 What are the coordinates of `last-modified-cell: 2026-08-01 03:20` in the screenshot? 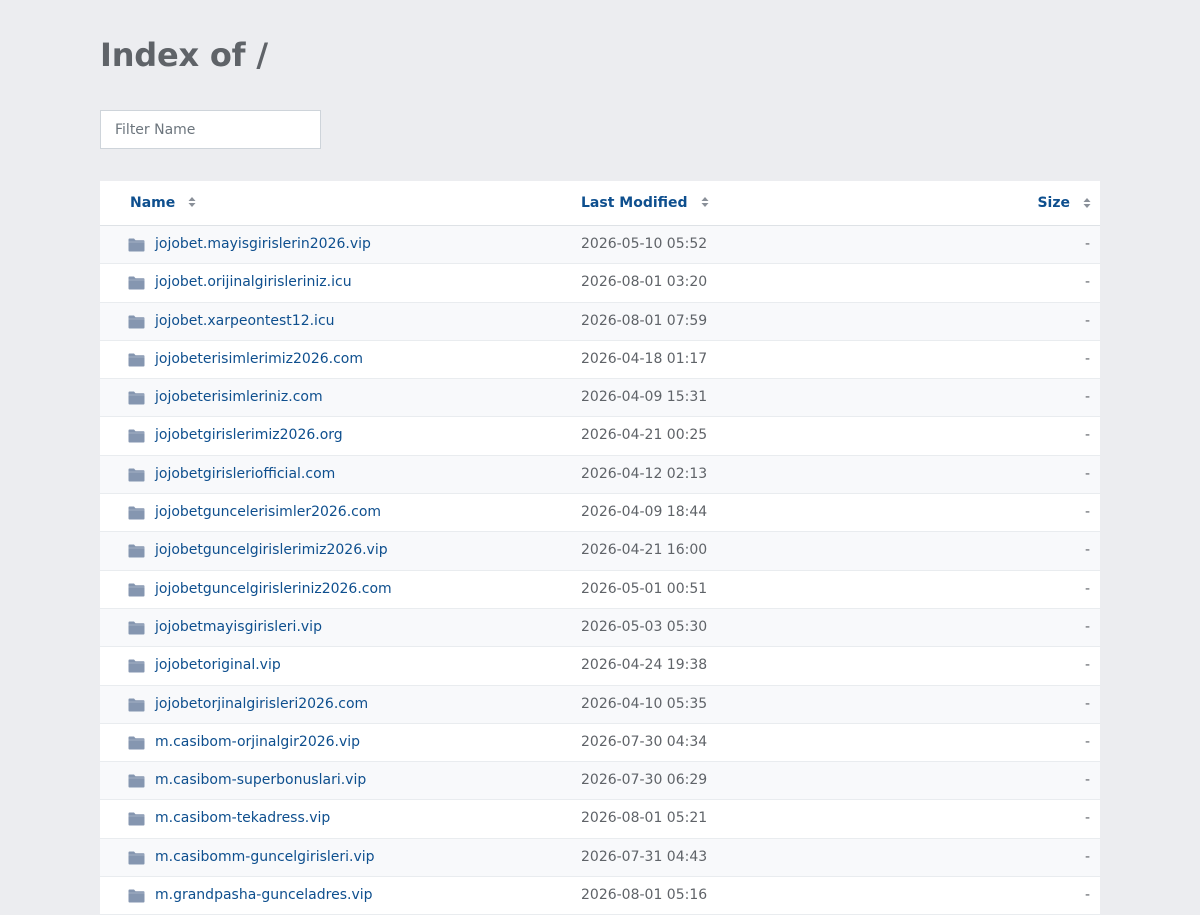 It's located at (644, 282).